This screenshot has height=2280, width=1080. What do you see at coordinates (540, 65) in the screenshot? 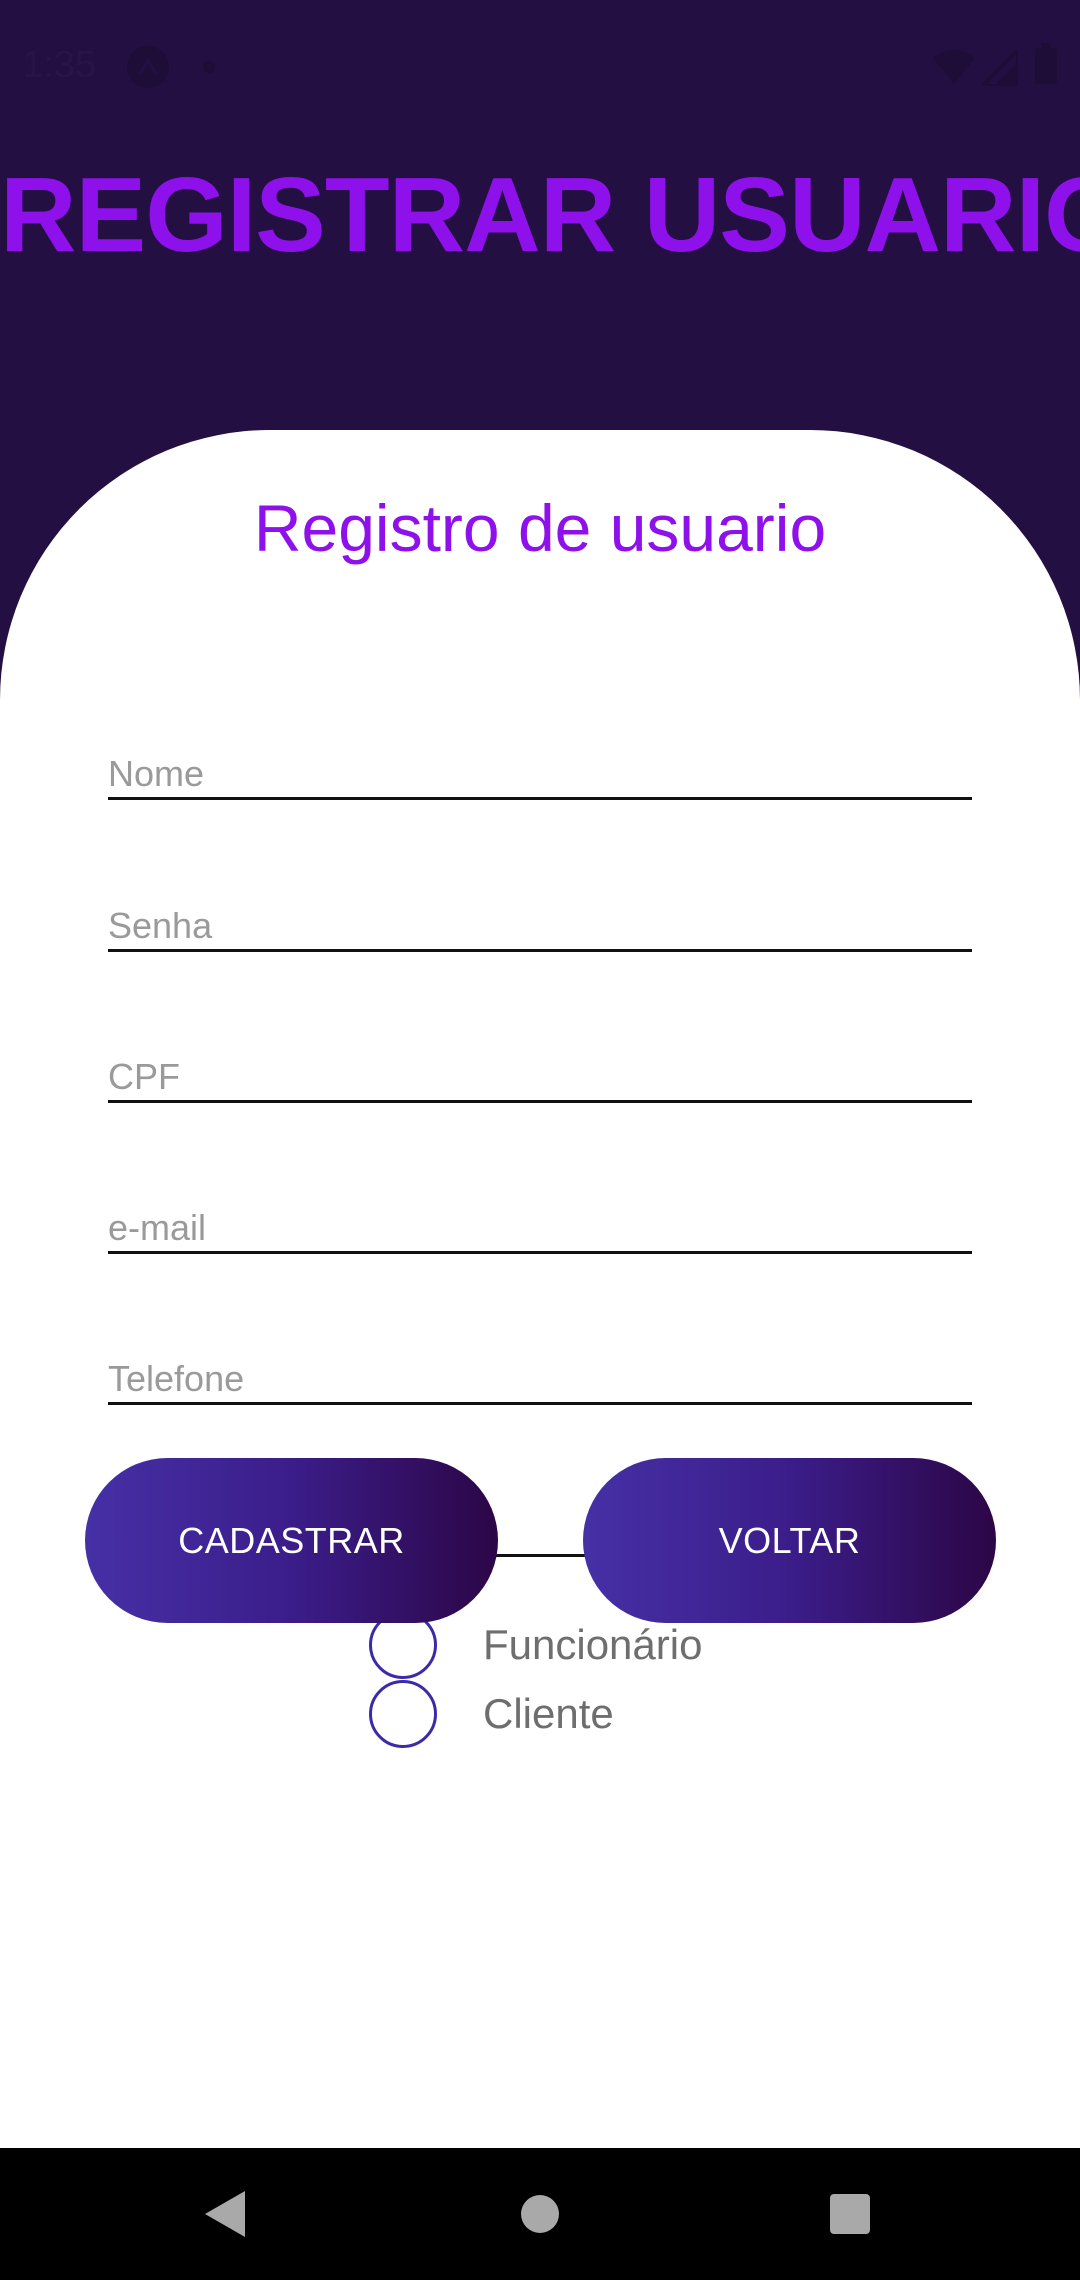
I see `status-bar: 1:35` at bounding box center [540, 65].